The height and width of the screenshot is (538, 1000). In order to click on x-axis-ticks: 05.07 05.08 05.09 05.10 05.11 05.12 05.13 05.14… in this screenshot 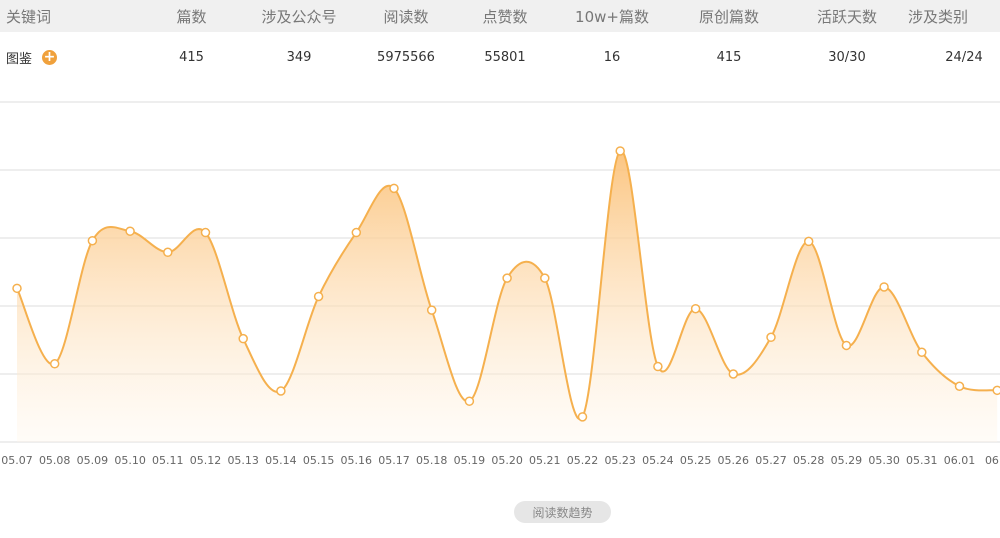, I will do `click(500, 460)`.